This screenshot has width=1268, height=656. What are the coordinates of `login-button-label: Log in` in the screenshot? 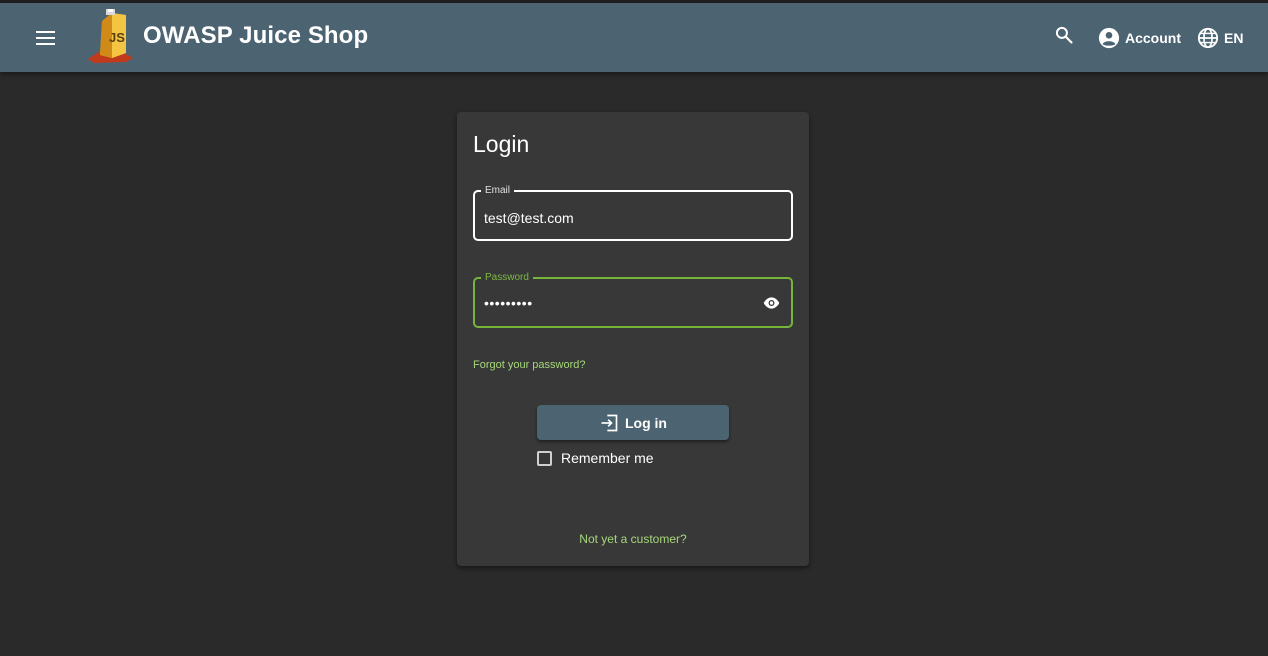 It's located at (646, 422).